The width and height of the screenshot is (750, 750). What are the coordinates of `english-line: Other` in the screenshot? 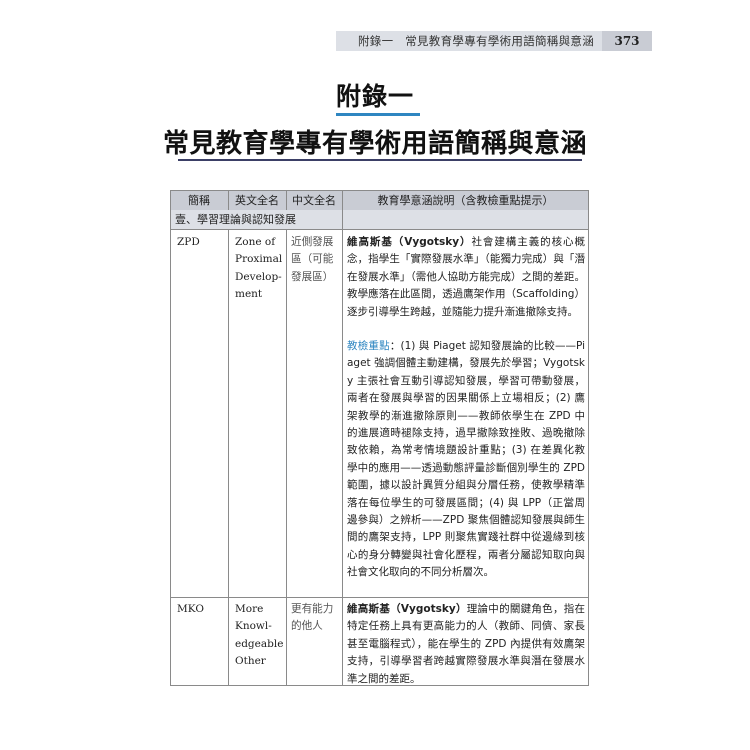 It's located at (250, 661).